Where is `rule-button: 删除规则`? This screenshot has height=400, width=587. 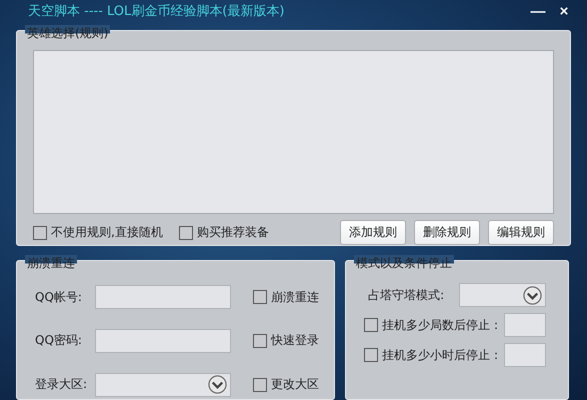
rule-button: 删除规则 is located at coordinates (447, 232).